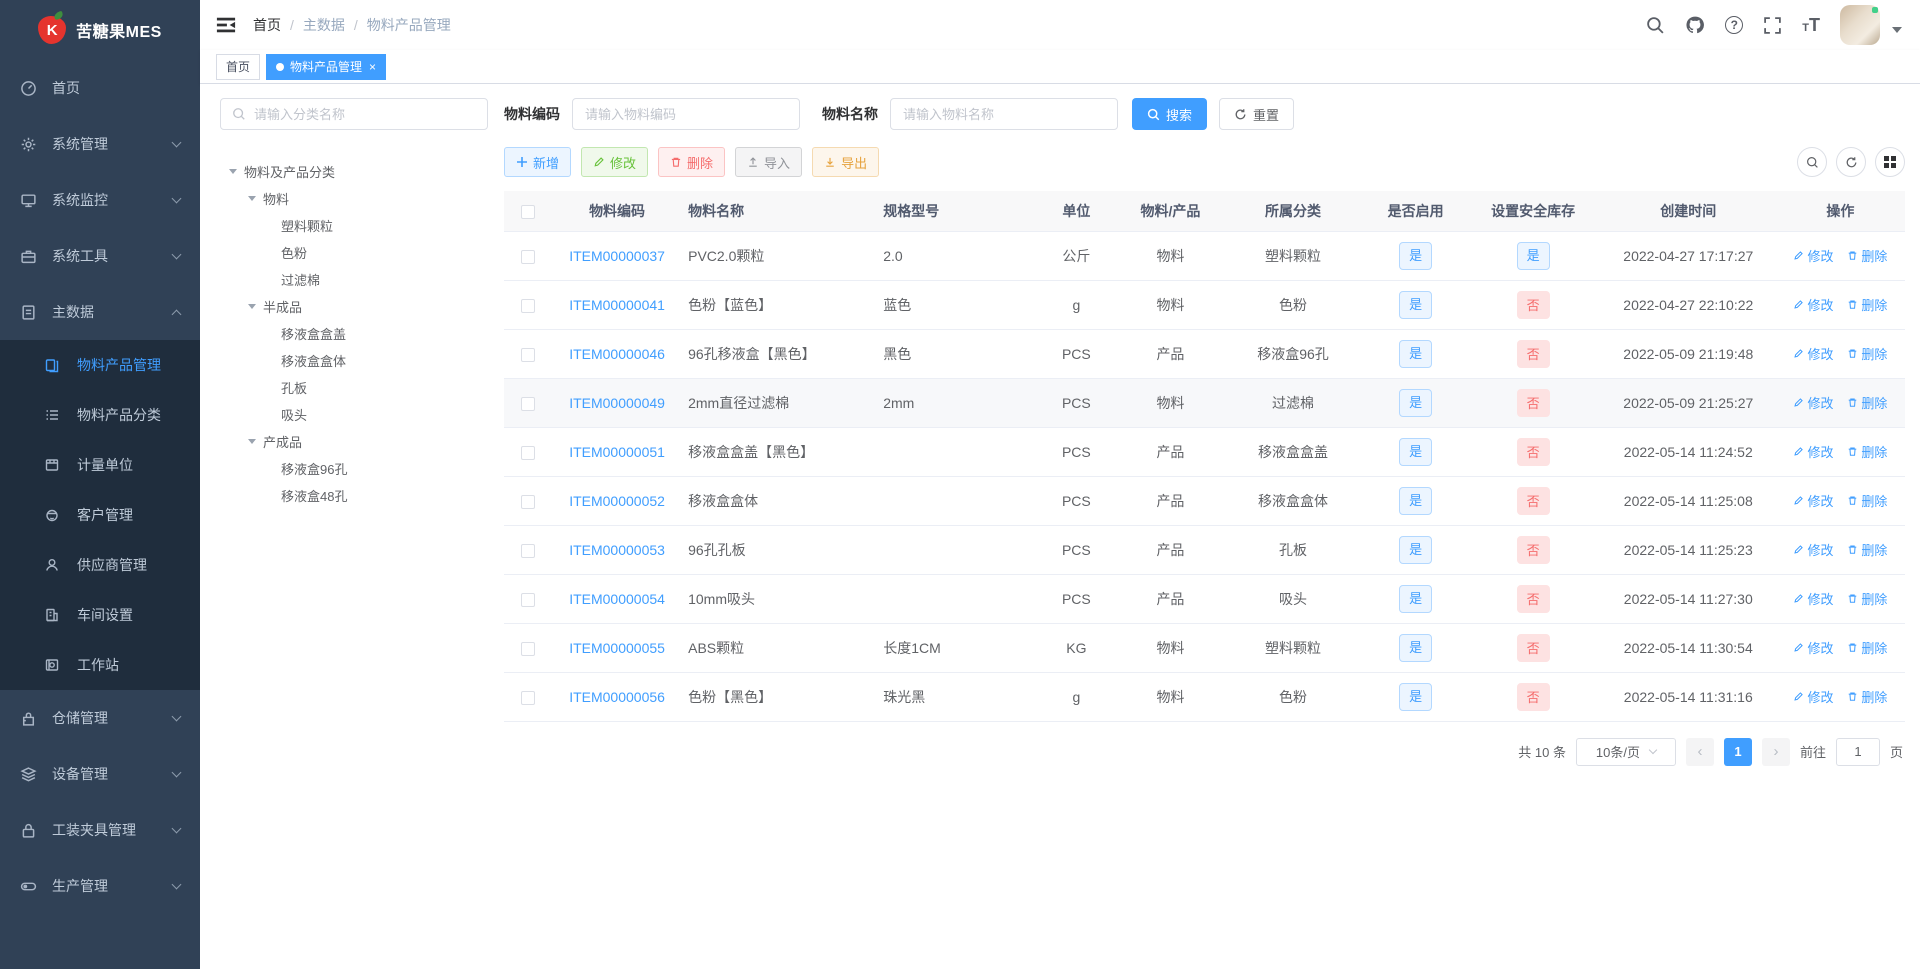  What do you see at coordinates (617, 305) in the screenshot?
I see `material-code-link: ITEM00000041` at bounding box center [617, 305].